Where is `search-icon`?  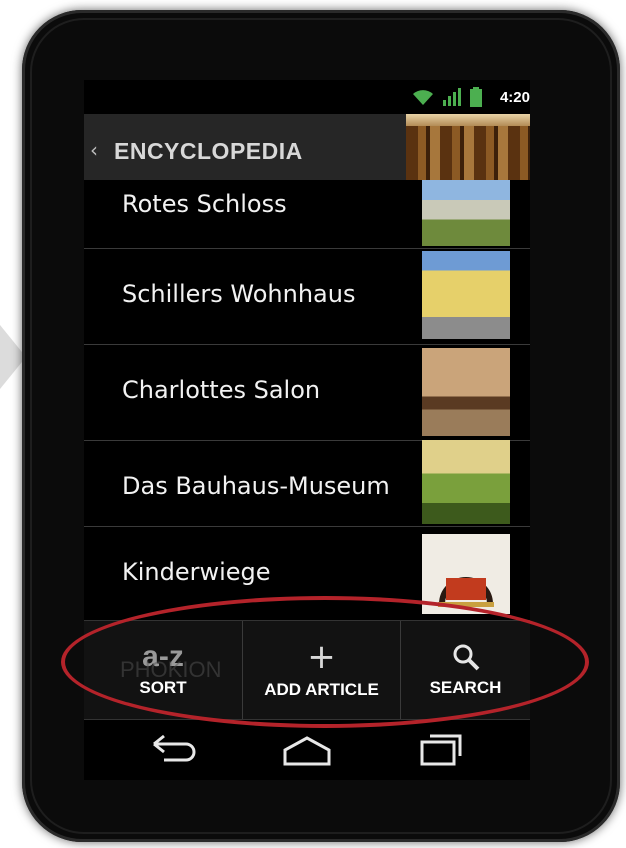
search-icon is located at coordinates (466, 657).